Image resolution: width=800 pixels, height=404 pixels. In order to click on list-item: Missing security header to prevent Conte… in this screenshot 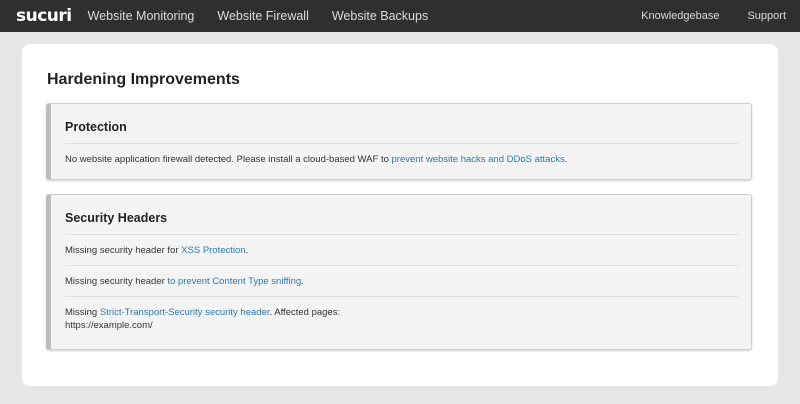, I will do `click(402, 281)`.